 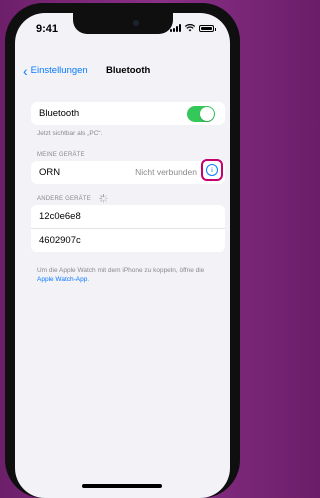 I want to click on back-label: Einstellungen, so click(x=59, y=70).